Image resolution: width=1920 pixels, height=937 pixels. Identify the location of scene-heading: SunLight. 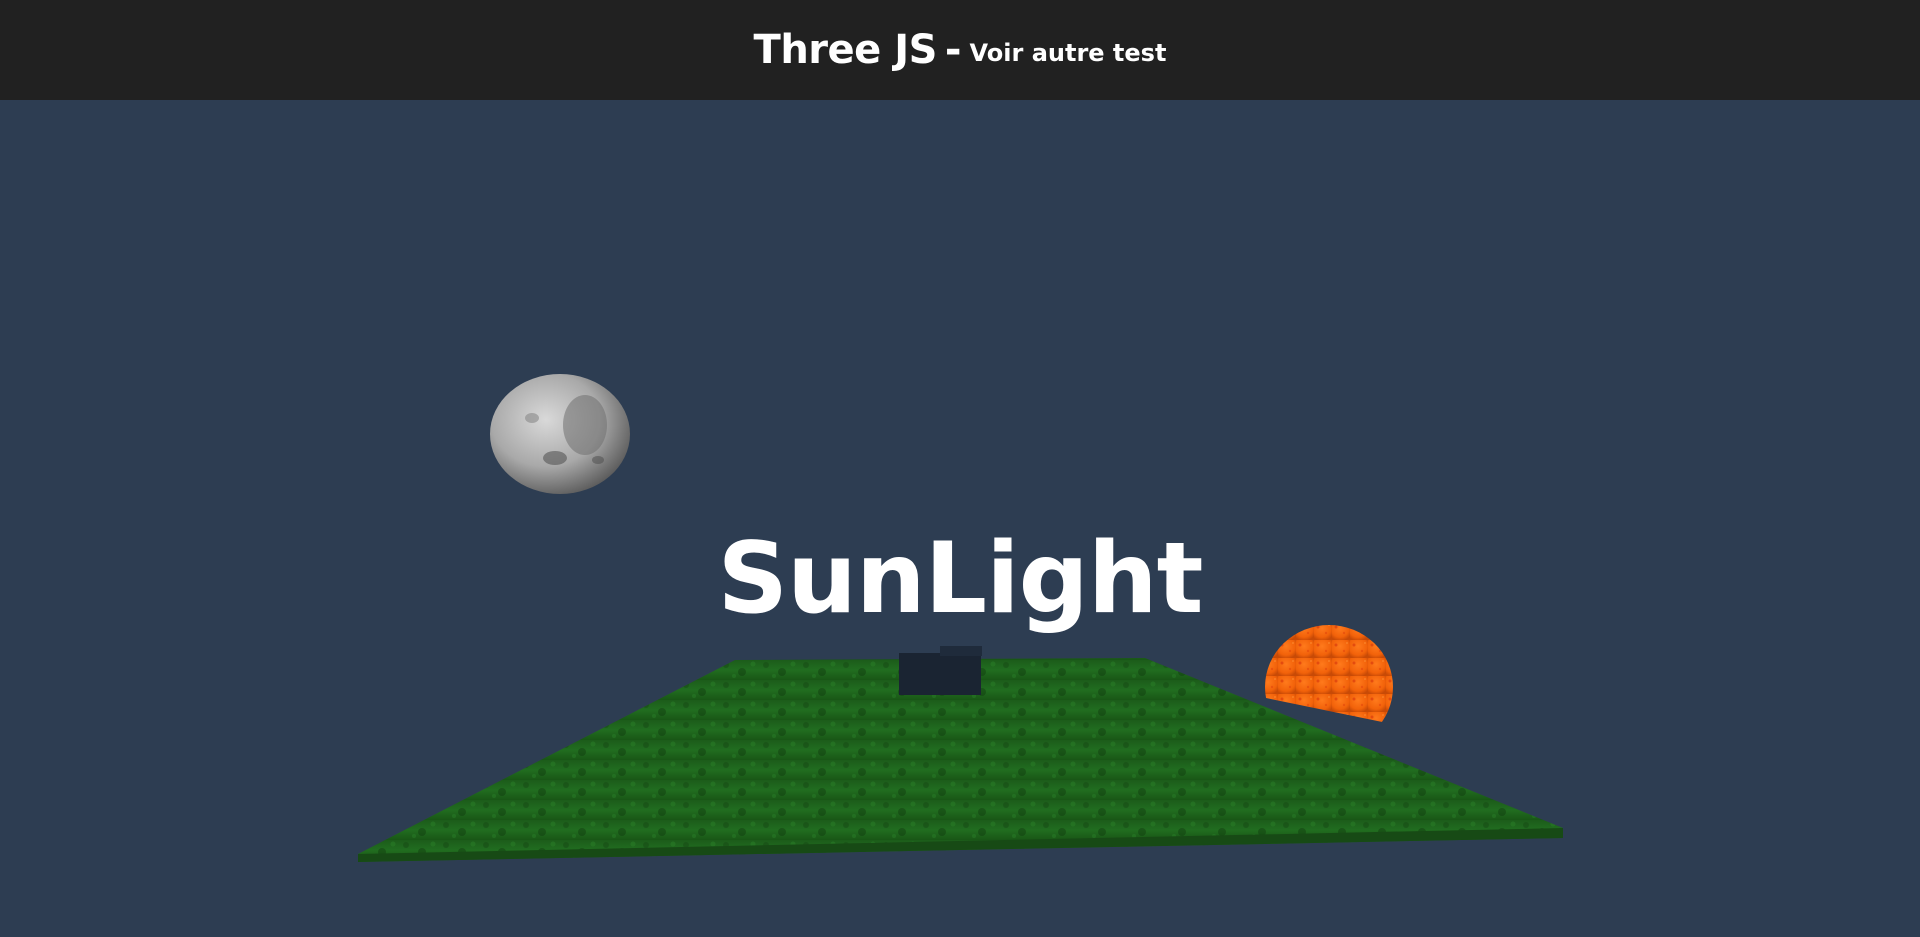
(960, 579).